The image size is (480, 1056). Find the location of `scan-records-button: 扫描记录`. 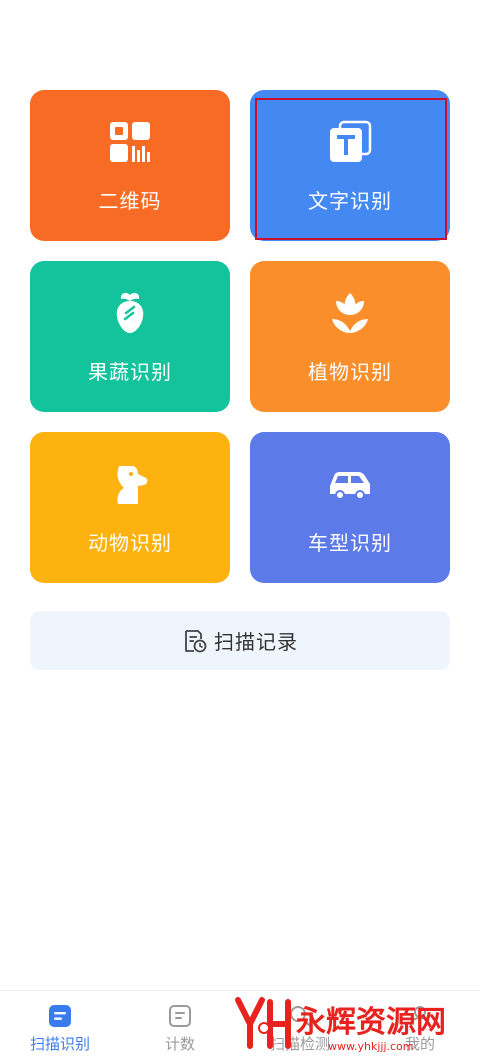

scan-records-button: 扫描记录 is located at coordinates (240, 640).